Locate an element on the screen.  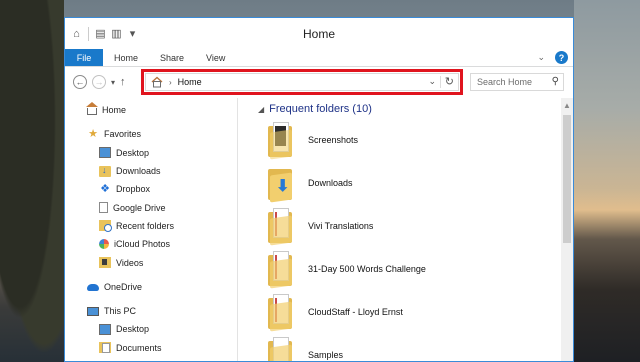
screenshots-folder-icon is located at coordinates (281, 141).